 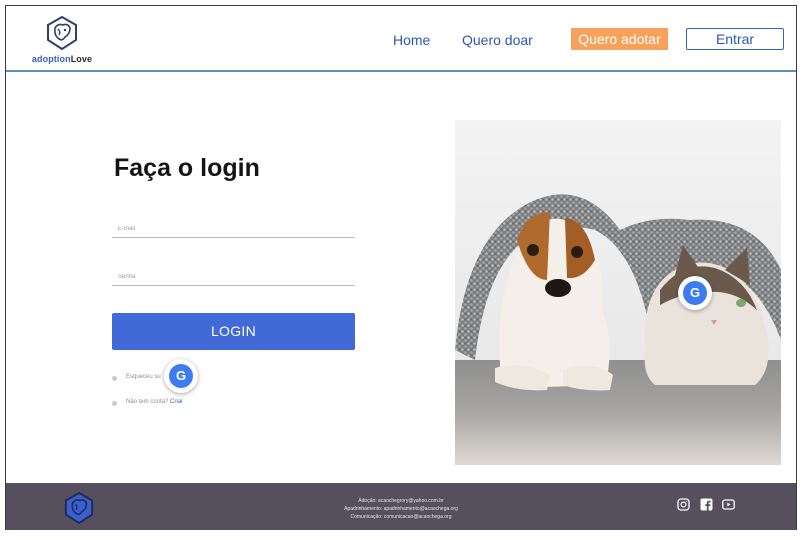 I want to click on g-extension-badge: G, so click(x=181, y=376).